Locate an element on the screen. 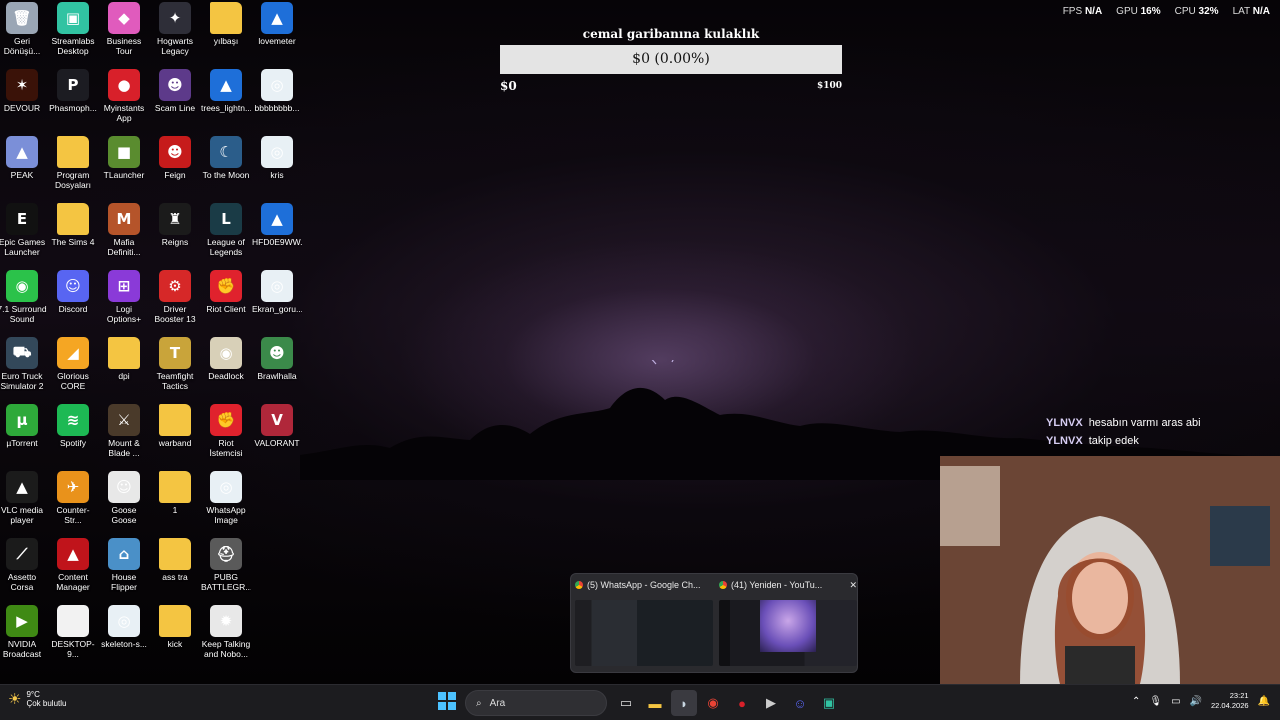 The width and height of the screenshot is (1280, 720). start-button is located at coordinates (447, 701).